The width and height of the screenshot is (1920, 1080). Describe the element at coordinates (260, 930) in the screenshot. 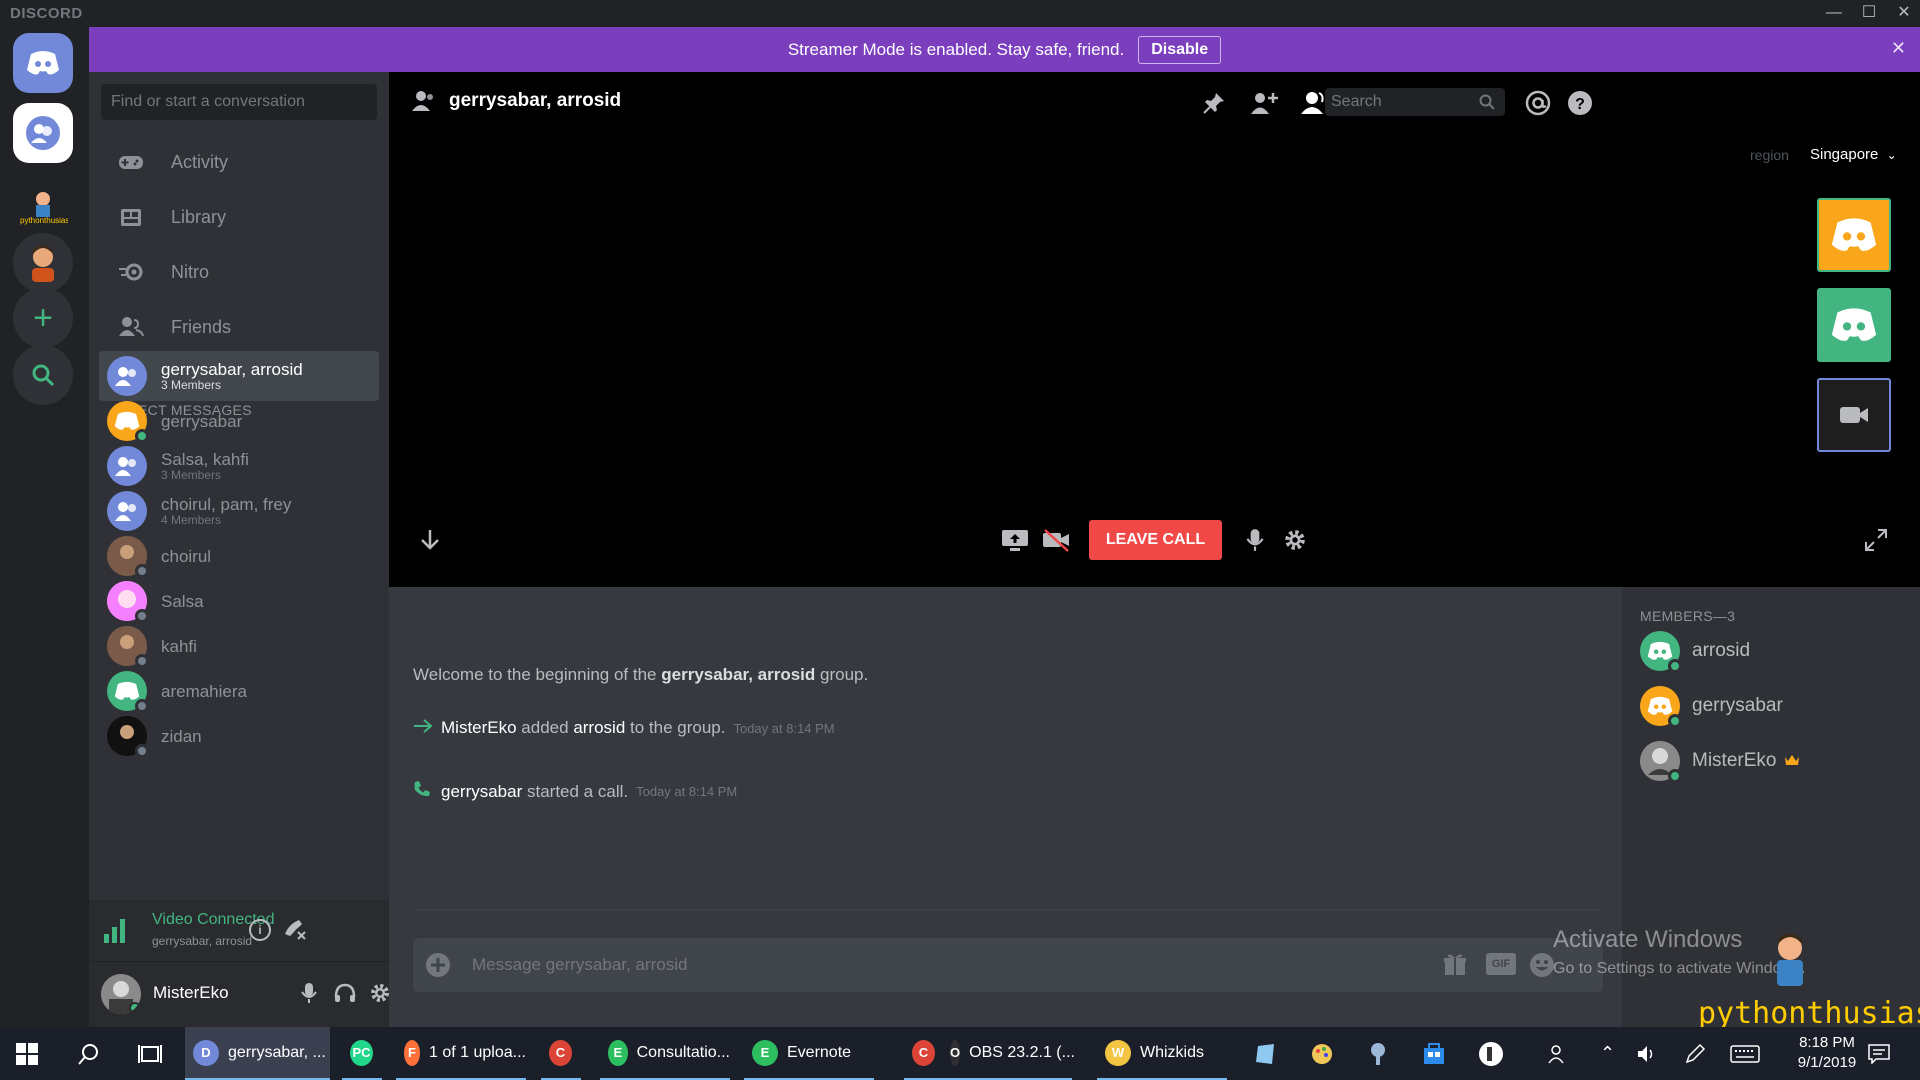

I see `info-icon: i` at that location.